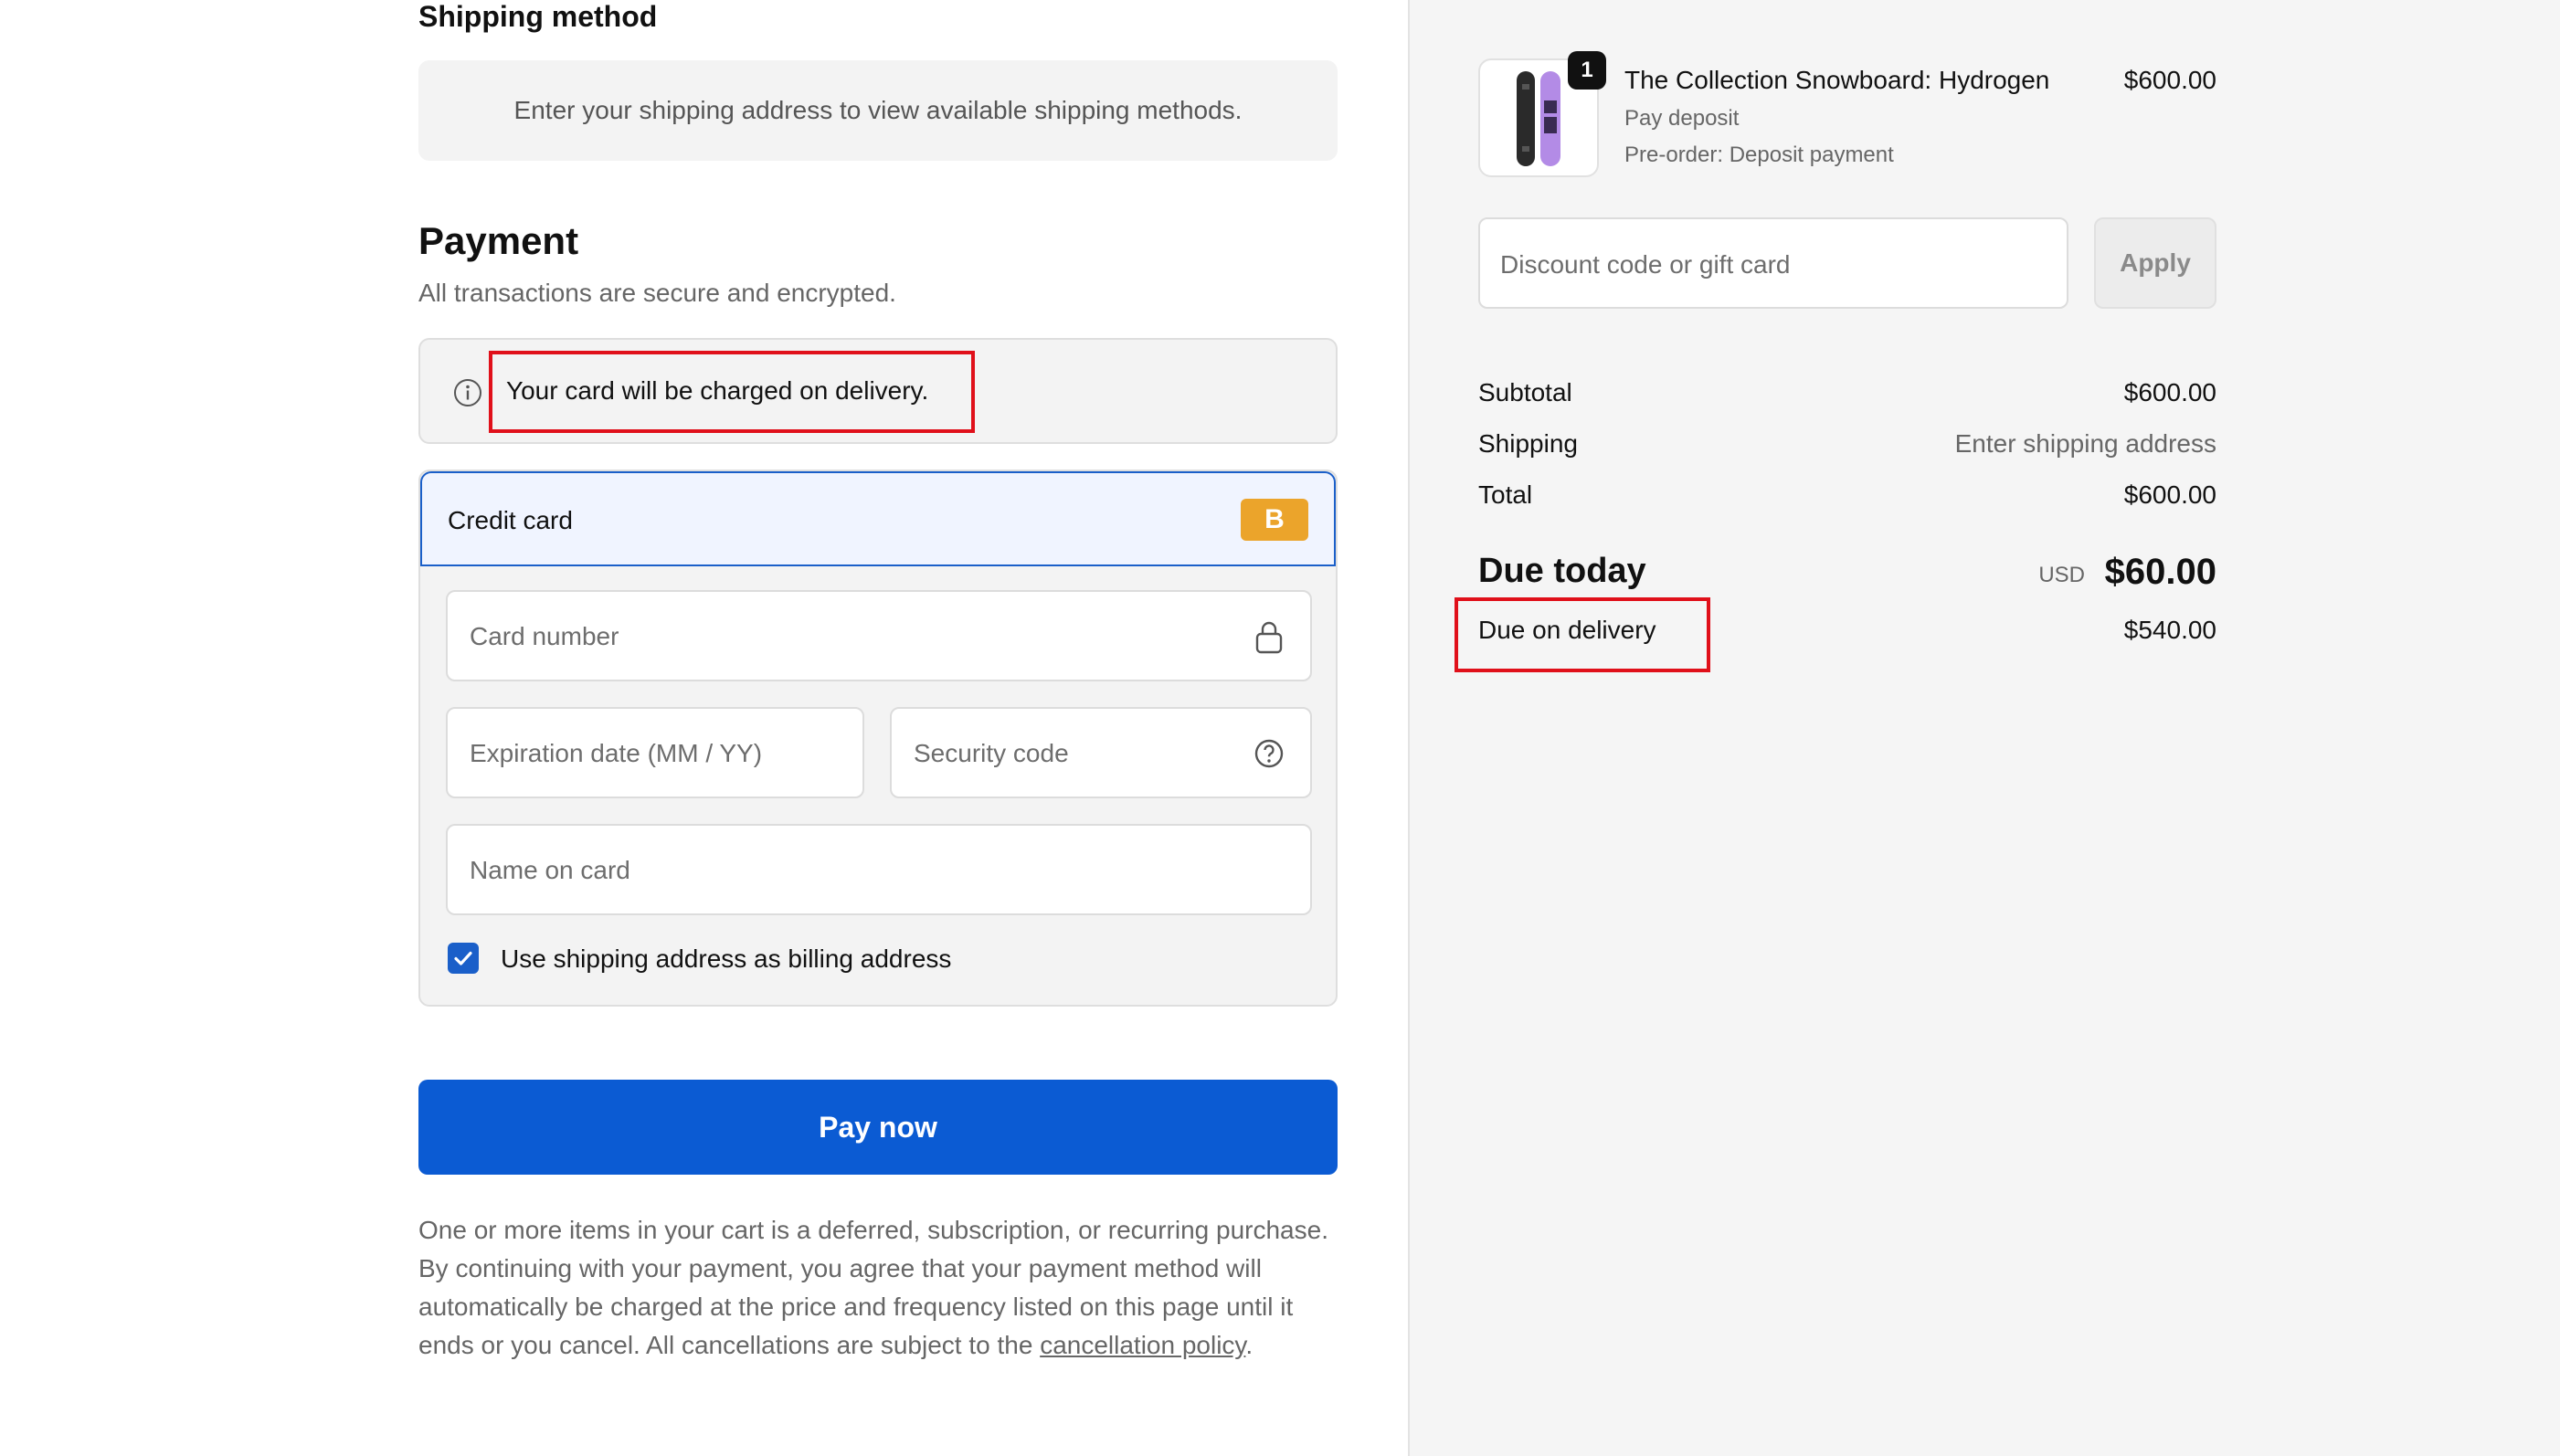 This screenshot has width=2560, height=1456. I want to click on info-icon, so click(467, 393).